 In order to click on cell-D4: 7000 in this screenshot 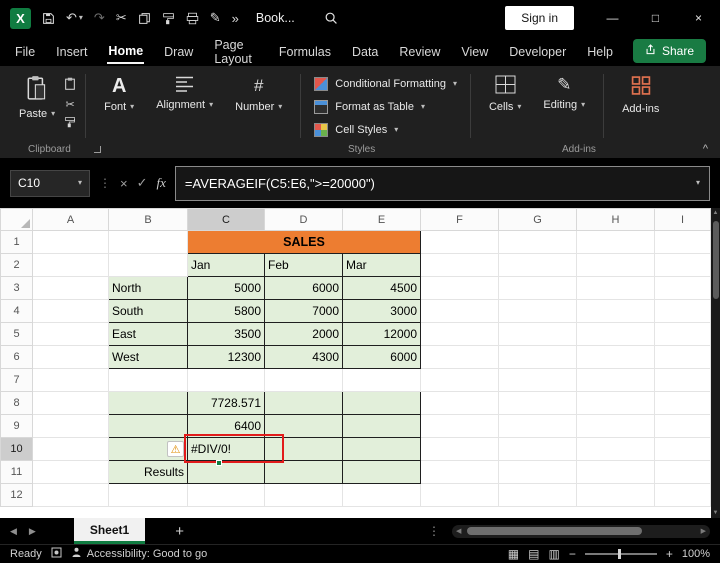, I will do `click(303, 311)`.